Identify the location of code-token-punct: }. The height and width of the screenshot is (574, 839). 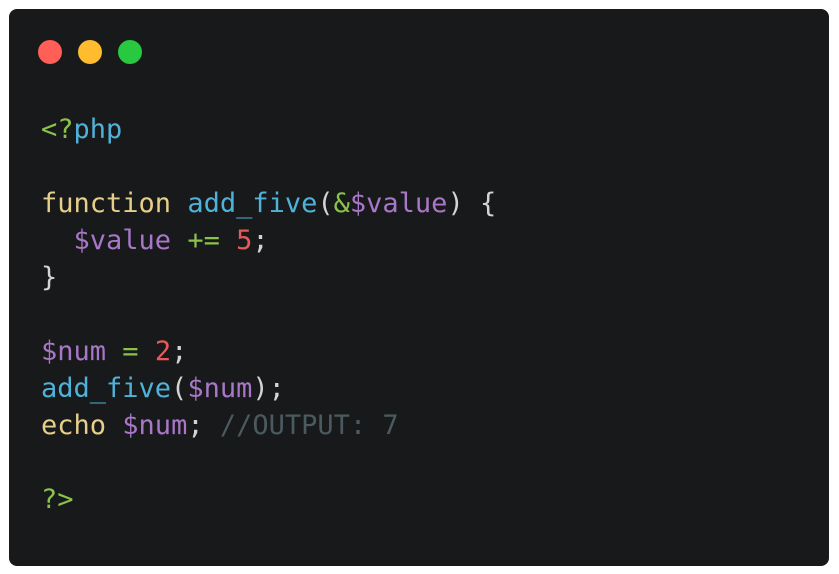
(49, 277).